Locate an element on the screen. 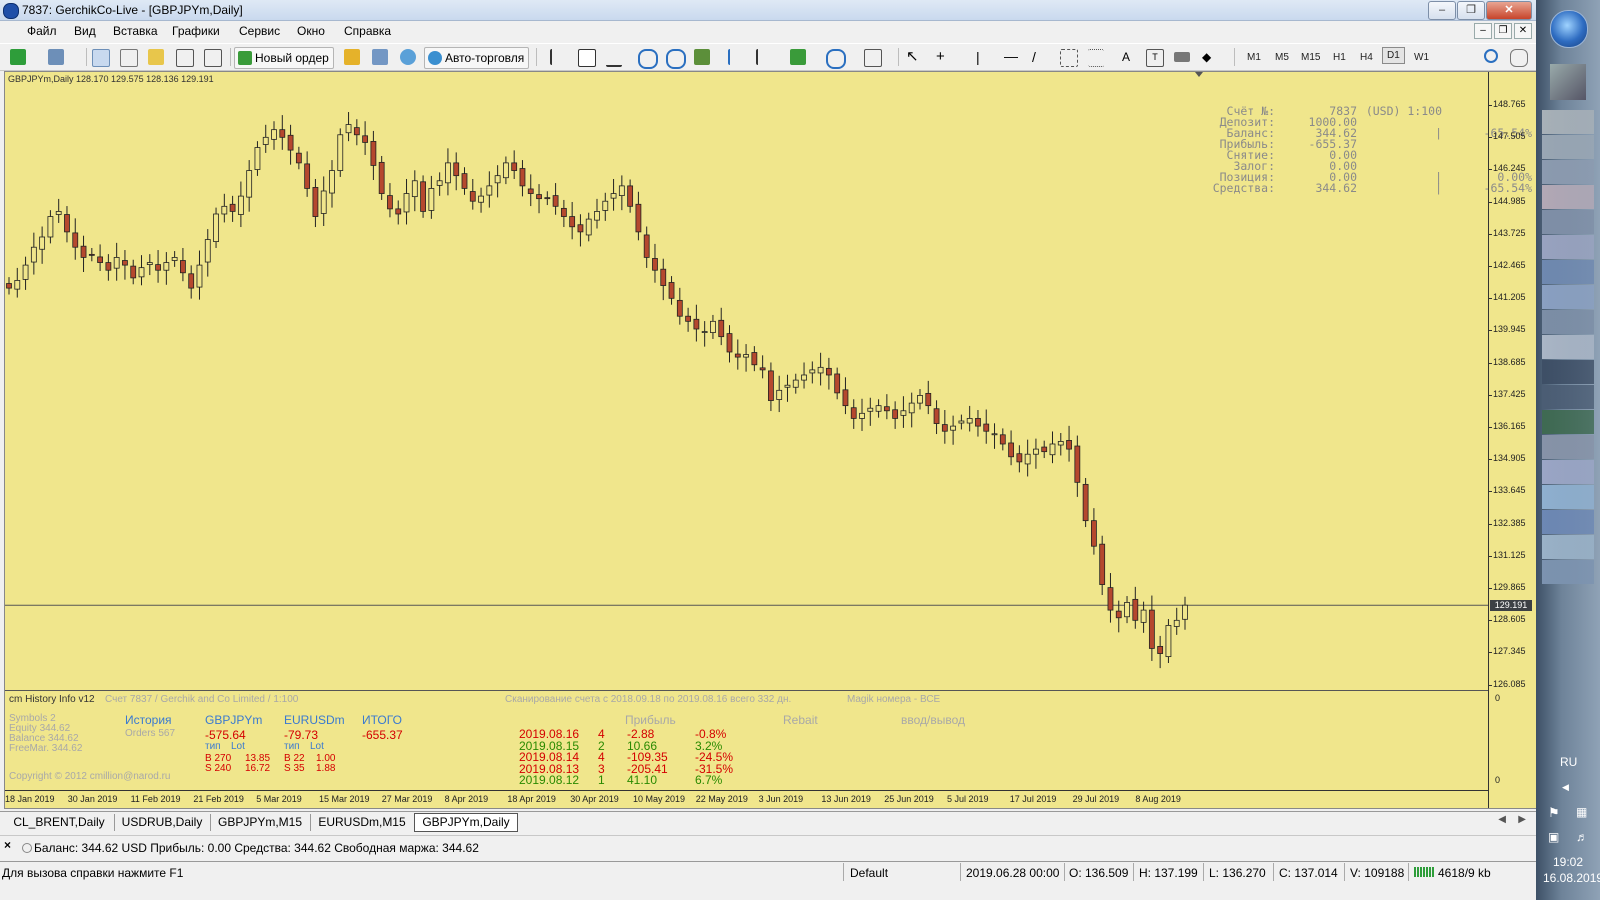 This screenshot has width=1600, height=900. language-indicator: RU is located at coordinates (1568, 762).